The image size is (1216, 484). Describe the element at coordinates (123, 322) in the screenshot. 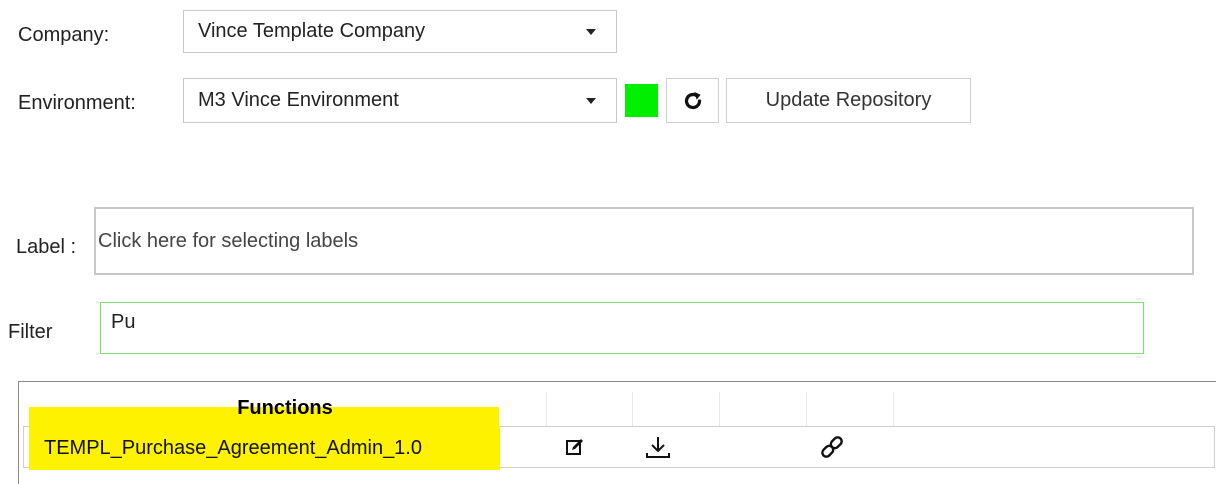

I see `filter-input-value: Pu` at that location.